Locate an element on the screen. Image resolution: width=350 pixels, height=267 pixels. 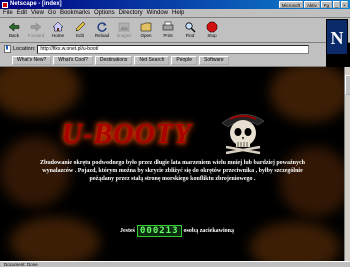
location-bar: Location: is located at coordinates (163, 49).